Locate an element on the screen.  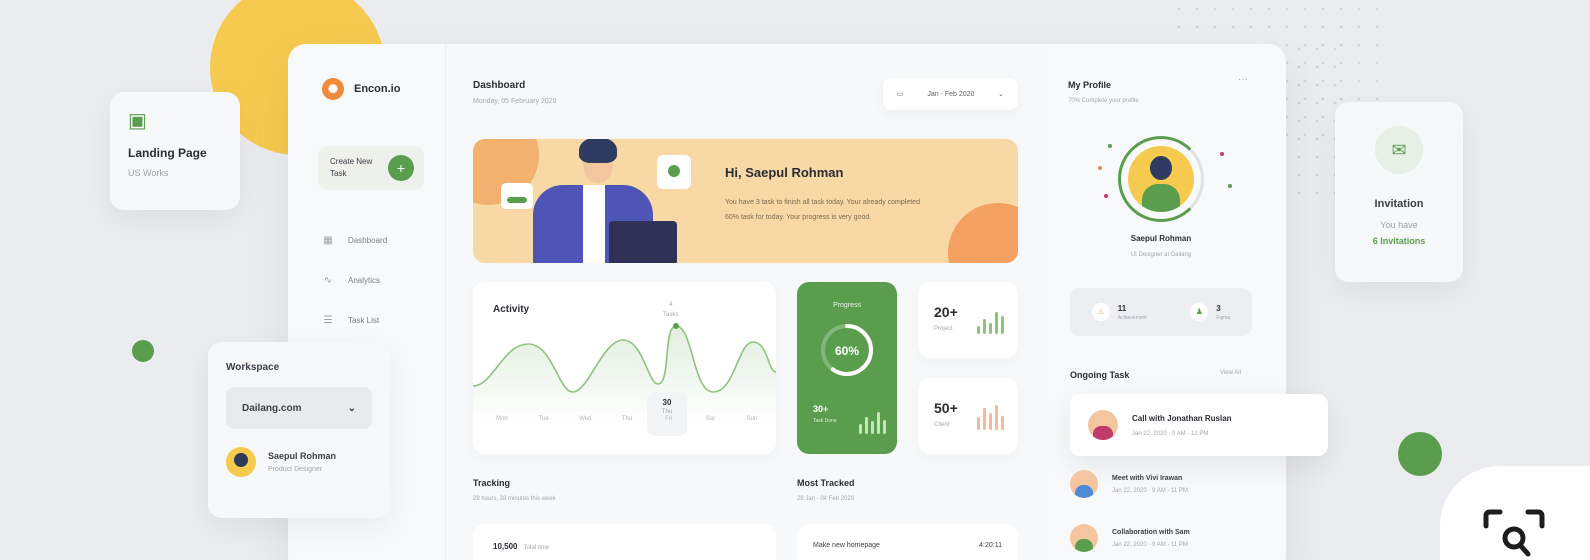
invitation-count: 6 Invitations is located at coordinates (1399, 241).